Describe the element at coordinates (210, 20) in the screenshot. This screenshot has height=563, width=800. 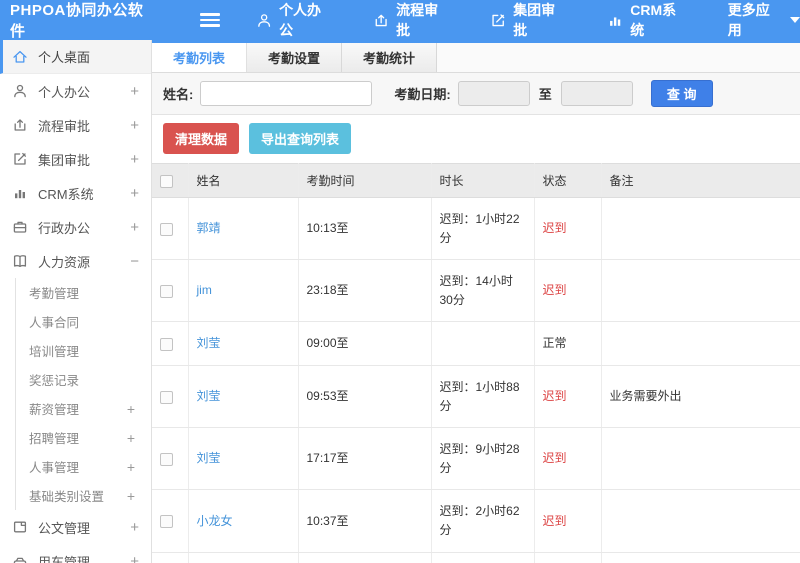
I see `hamburger-icon` at that location.